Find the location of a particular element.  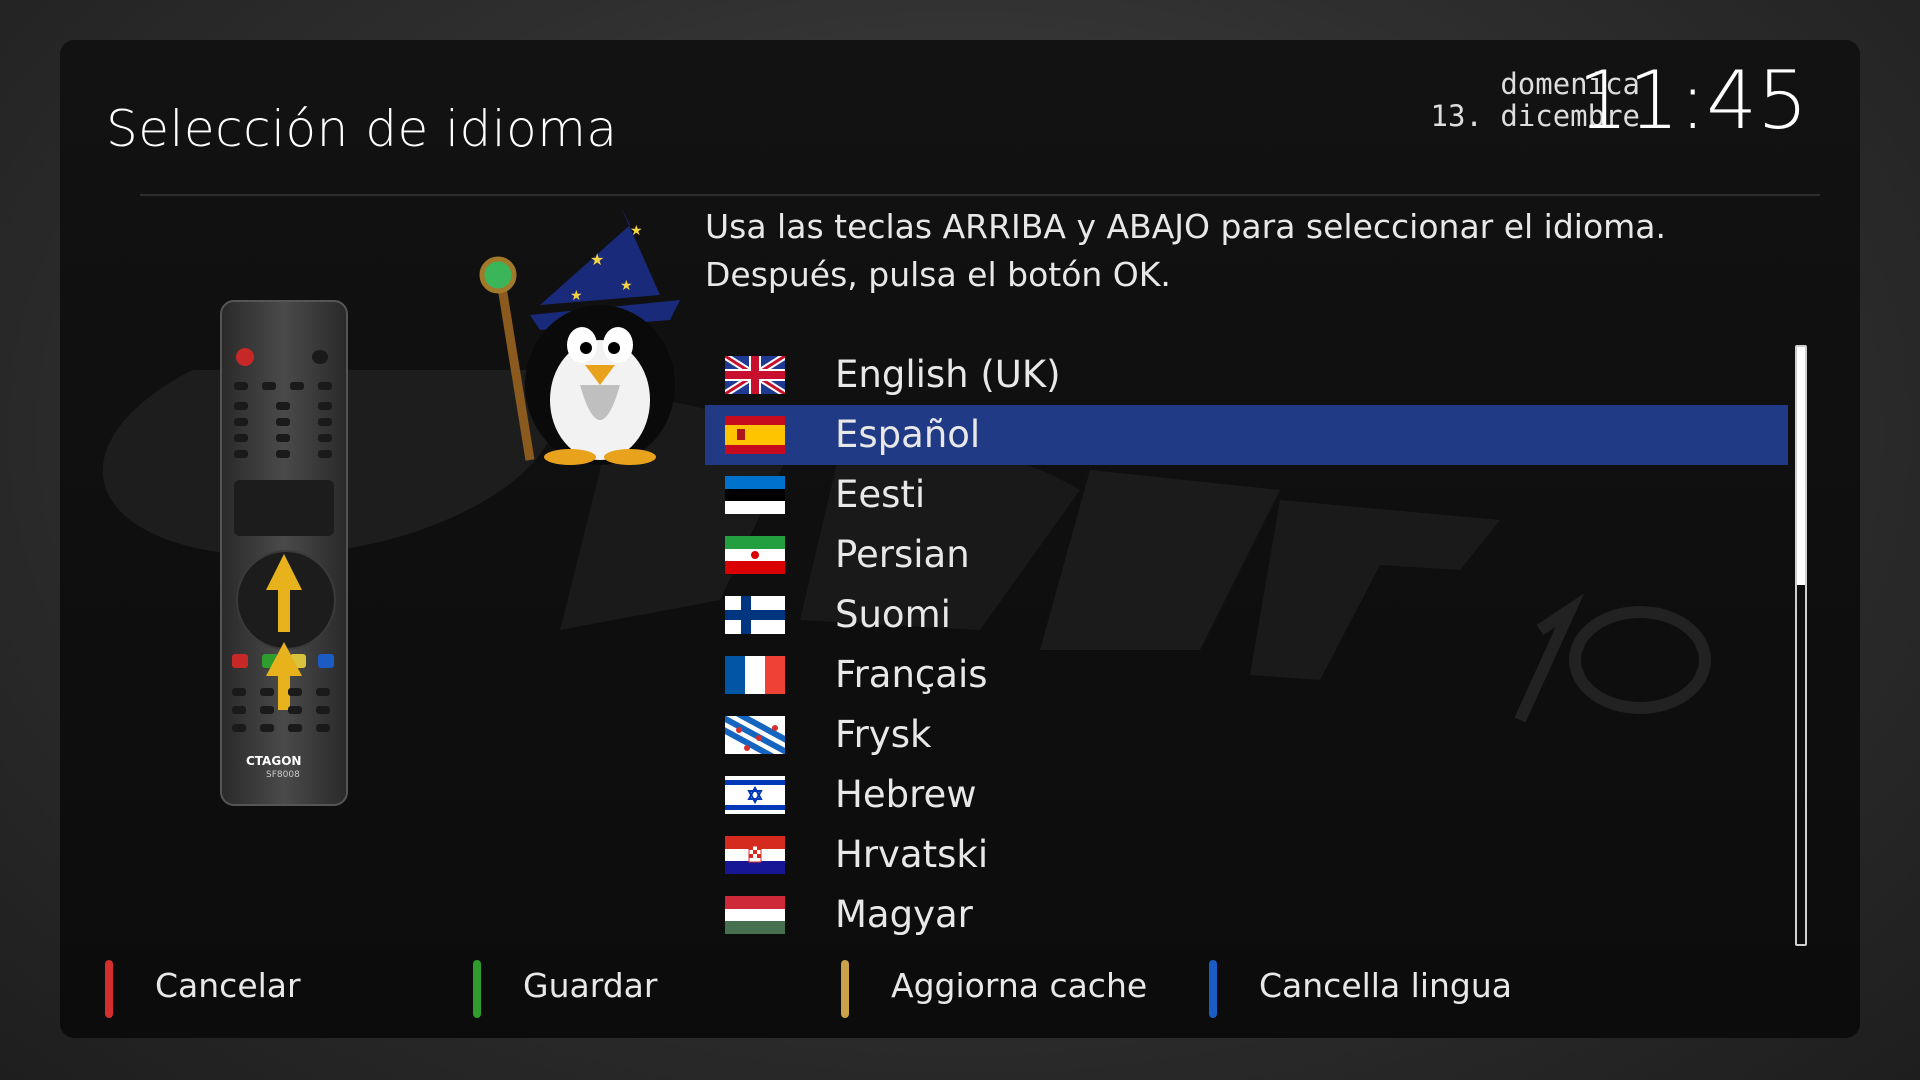

croatia-flag-icon is located at coordinates (755, 855).